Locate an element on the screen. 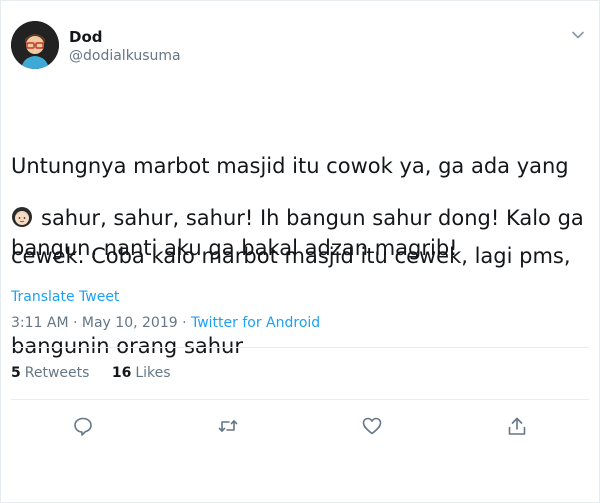  likes-count: 16 is located at coordinates (121, 373).